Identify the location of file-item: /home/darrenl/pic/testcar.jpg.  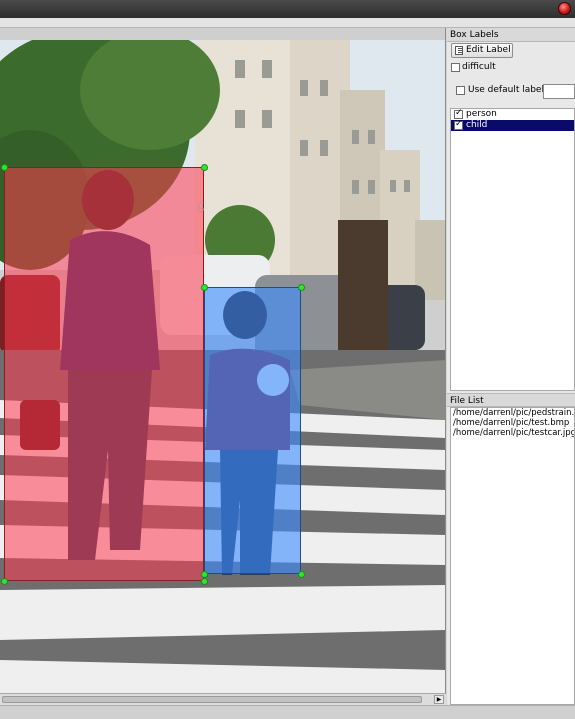
(512, 433).